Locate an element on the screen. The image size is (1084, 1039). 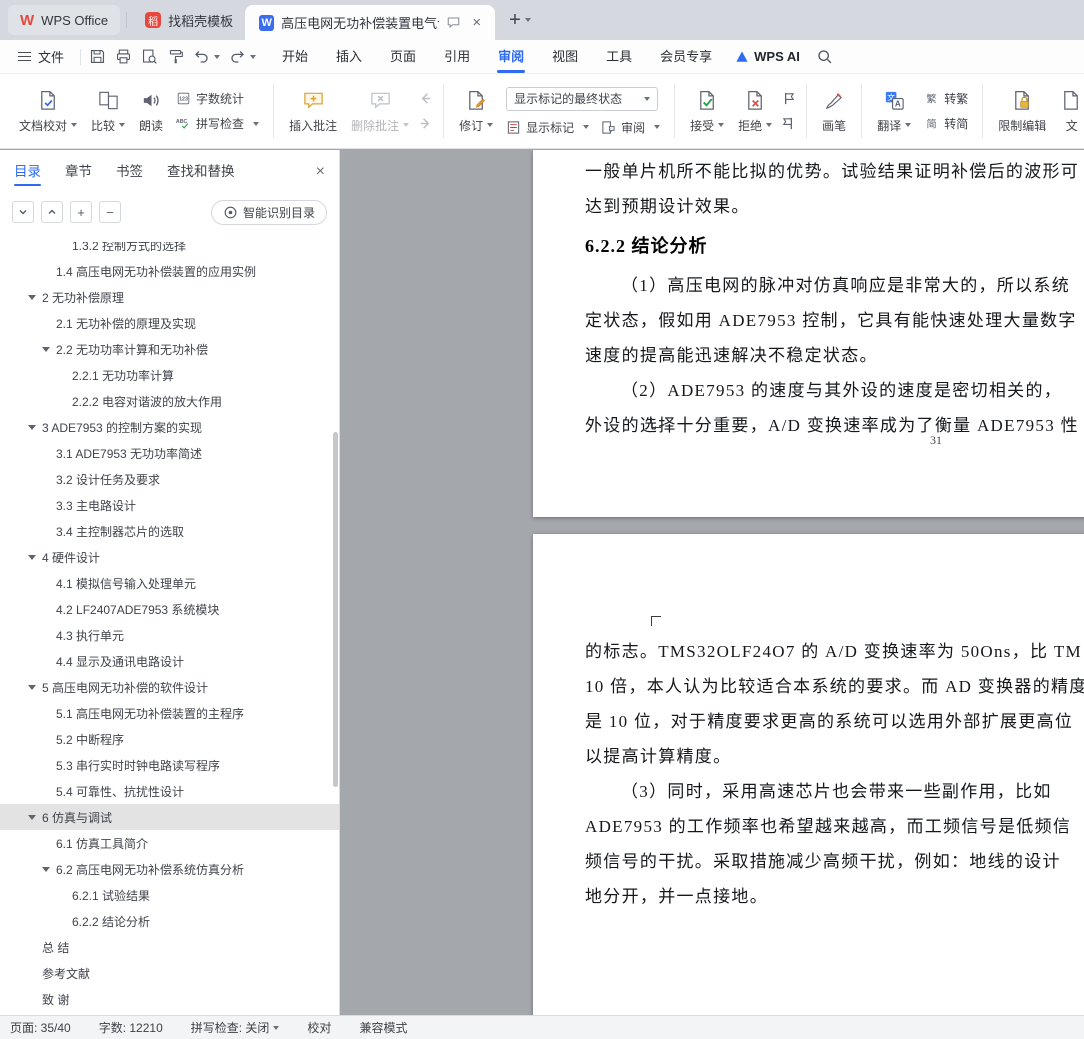
toc-item: 3.4 主控制器芯片的选取 is located at coordinates (169, 531).